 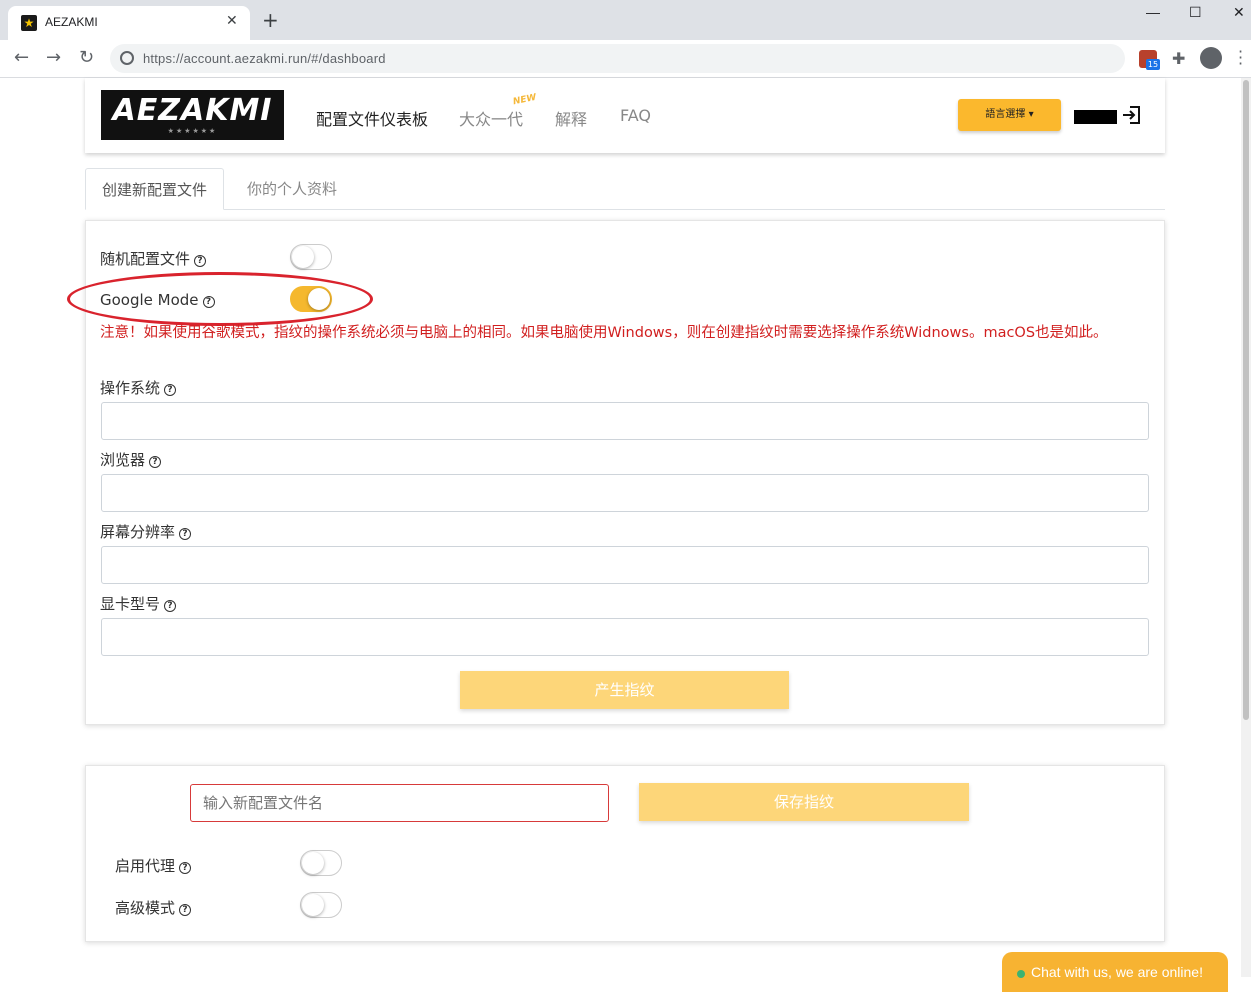 What do you see at coordinates (130, 604) in the screenshot?
I see `gpu-label-text: 显卡型号` at bounding box center [130, 604].